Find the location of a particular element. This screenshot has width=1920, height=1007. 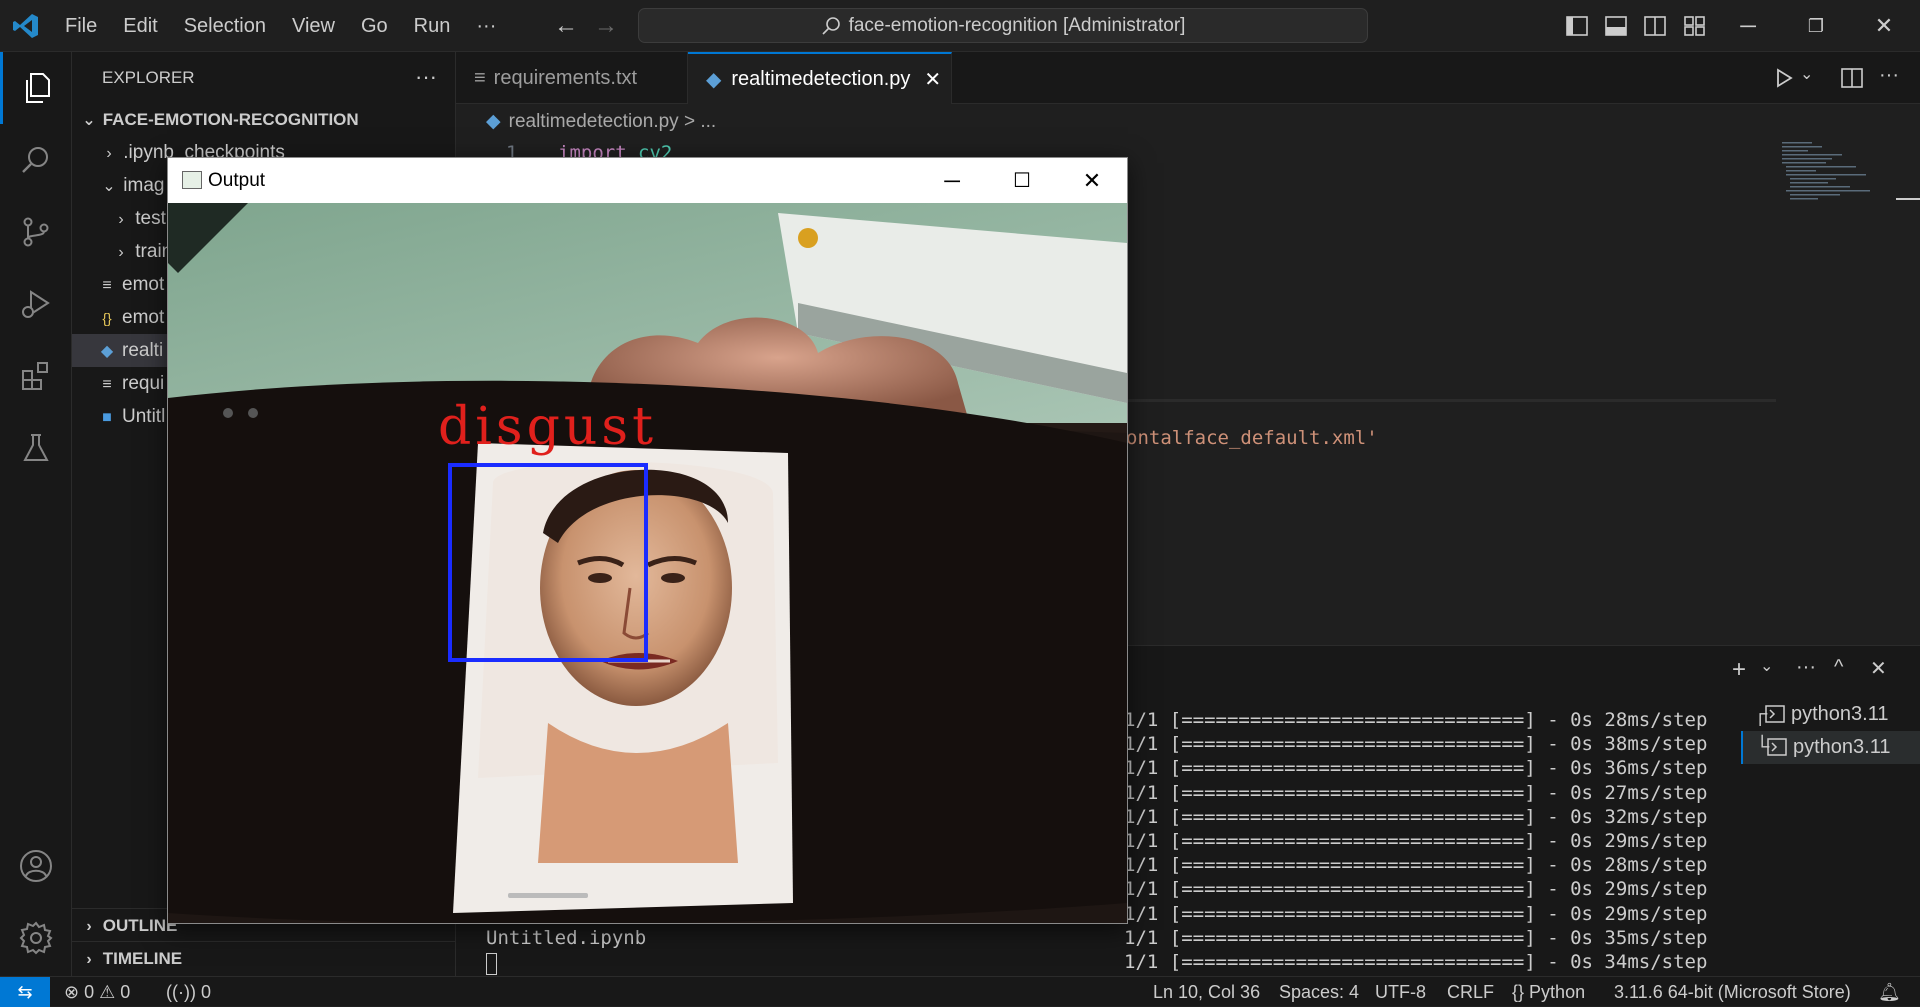

output-window-titlebar: Output ─ ☐ ✕ is located at coordinates (647, 180).